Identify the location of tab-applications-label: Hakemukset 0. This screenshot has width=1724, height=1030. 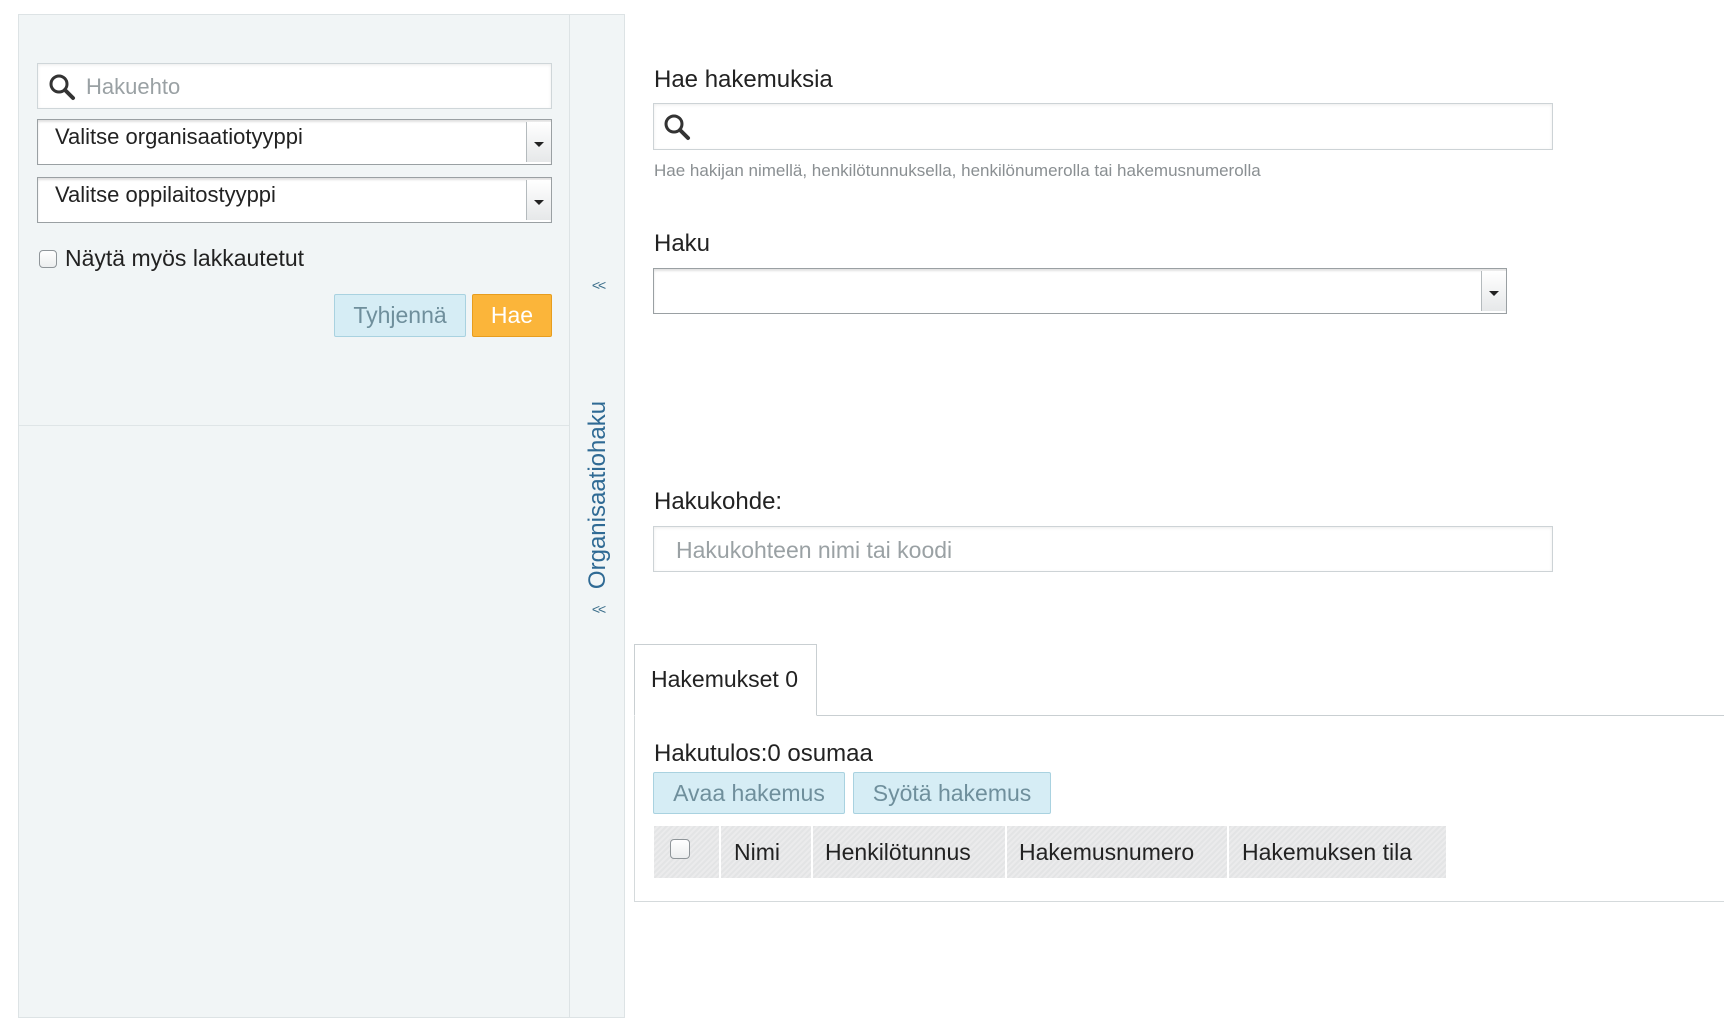
(725, 679).